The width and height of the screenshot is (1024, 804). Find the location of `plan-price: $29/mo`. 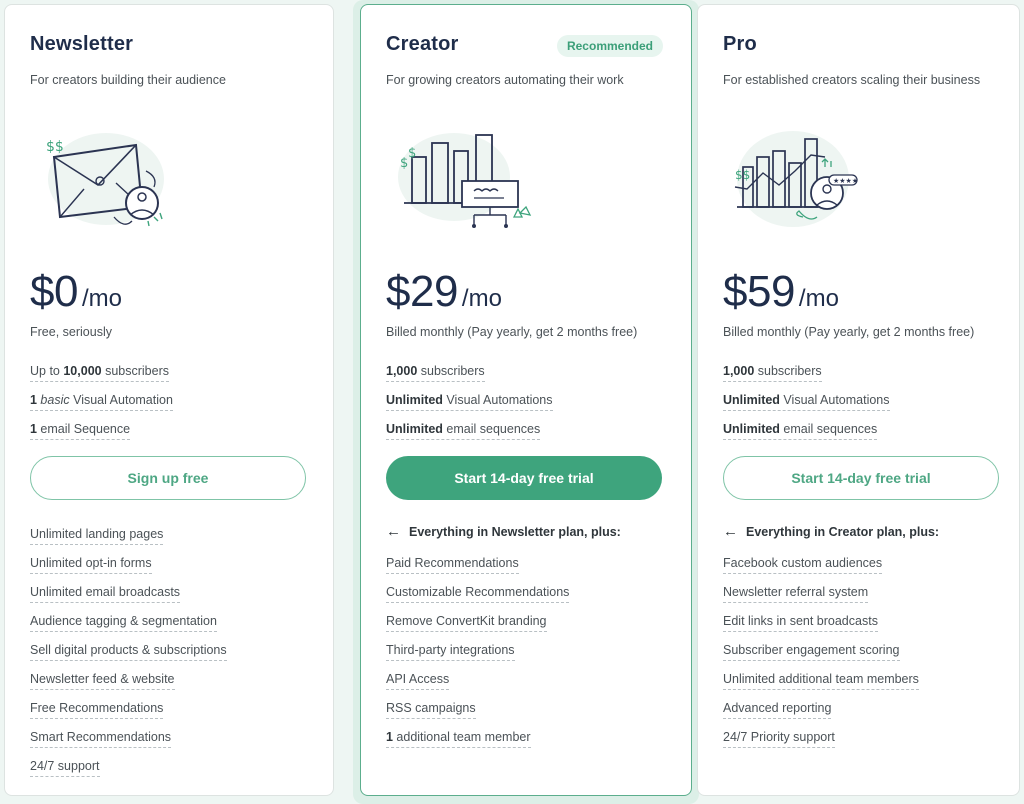

plan-price: $29/mo is located at coordinates (444, 292).